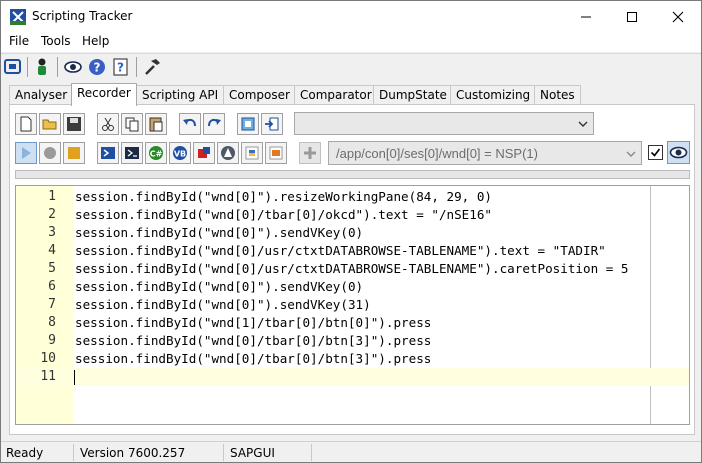 The width and height of the screenshot is (702, 463). I want to click on console-icon, so click(132, 153).